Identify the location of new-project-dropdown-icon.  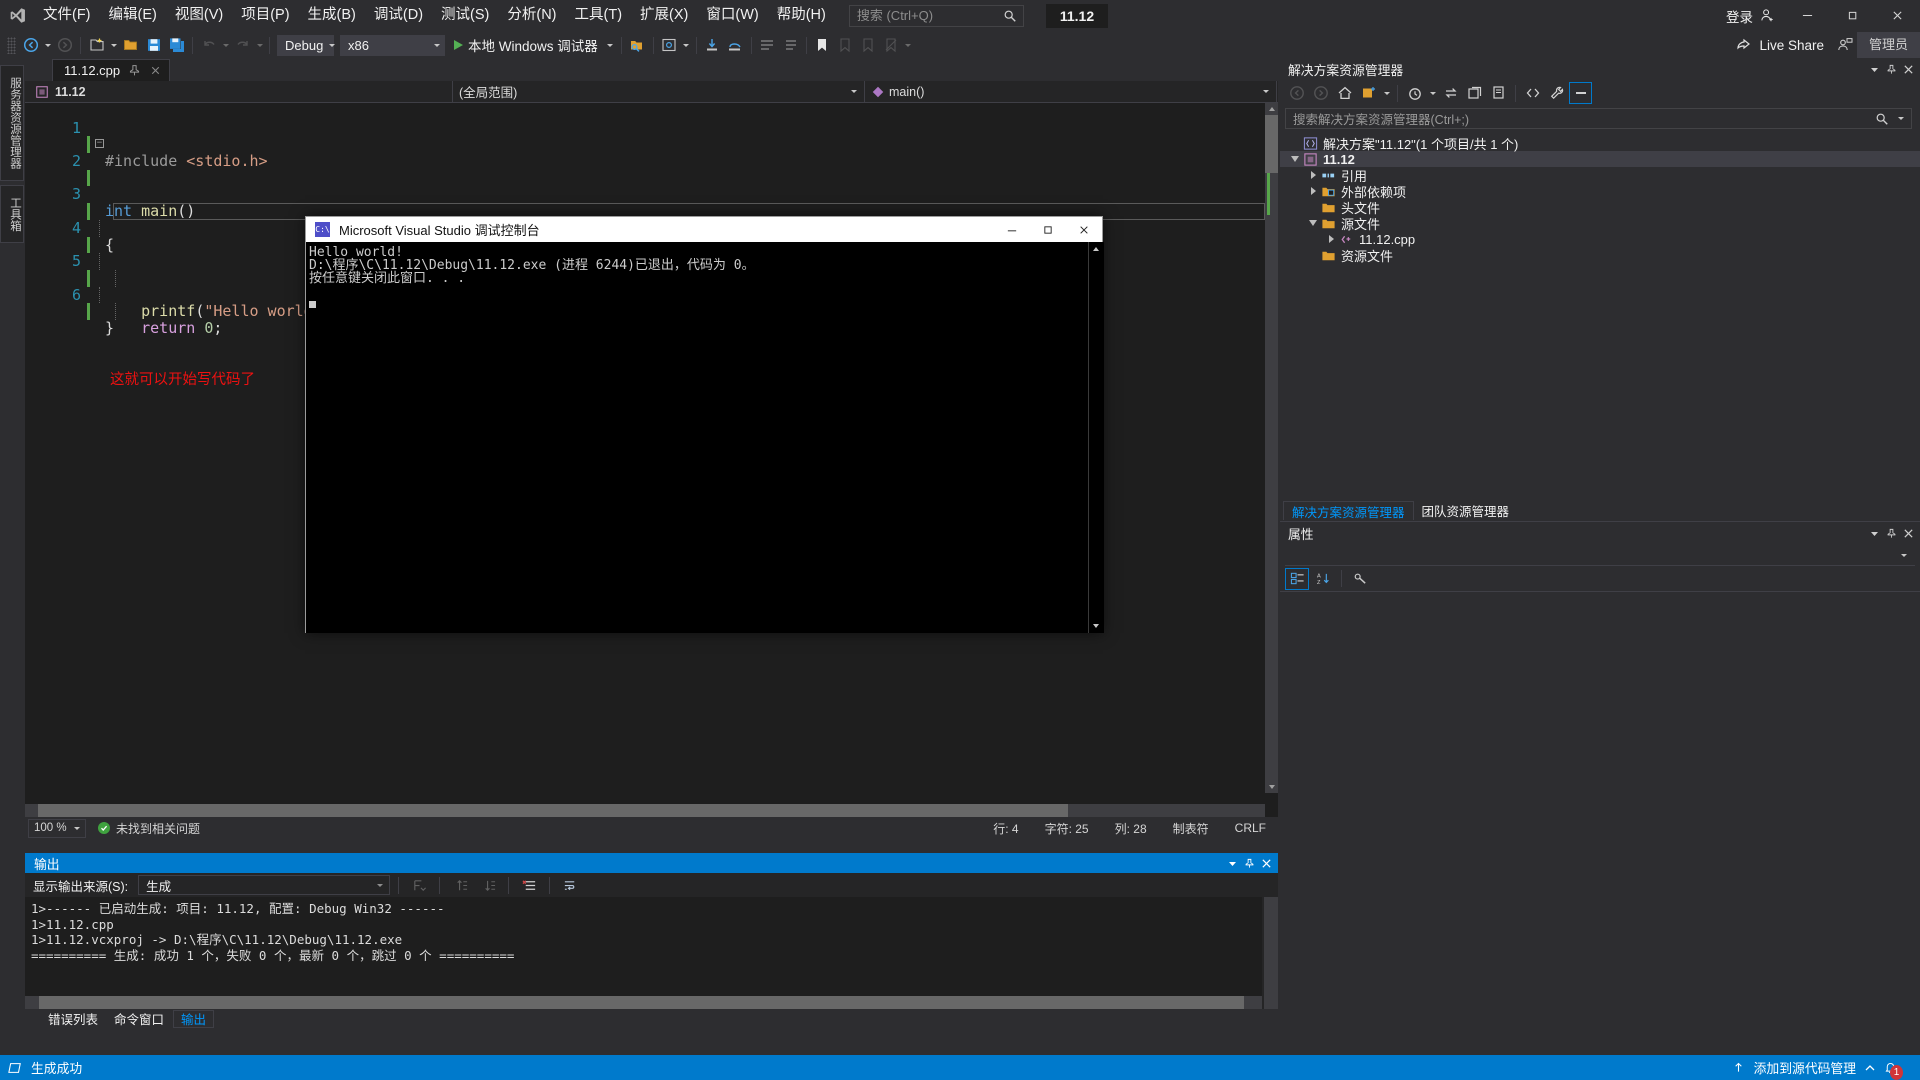
(113, 45).